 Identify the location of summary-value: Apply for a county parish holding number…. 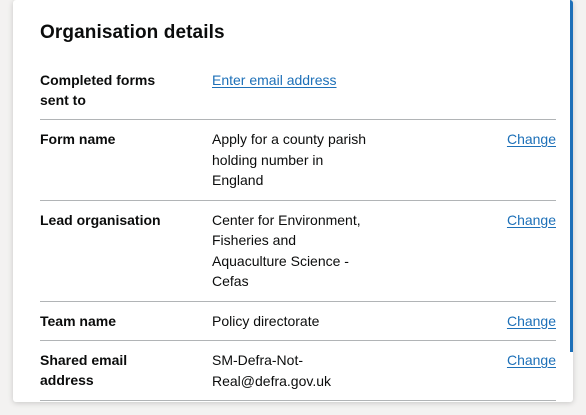
(289, 159).